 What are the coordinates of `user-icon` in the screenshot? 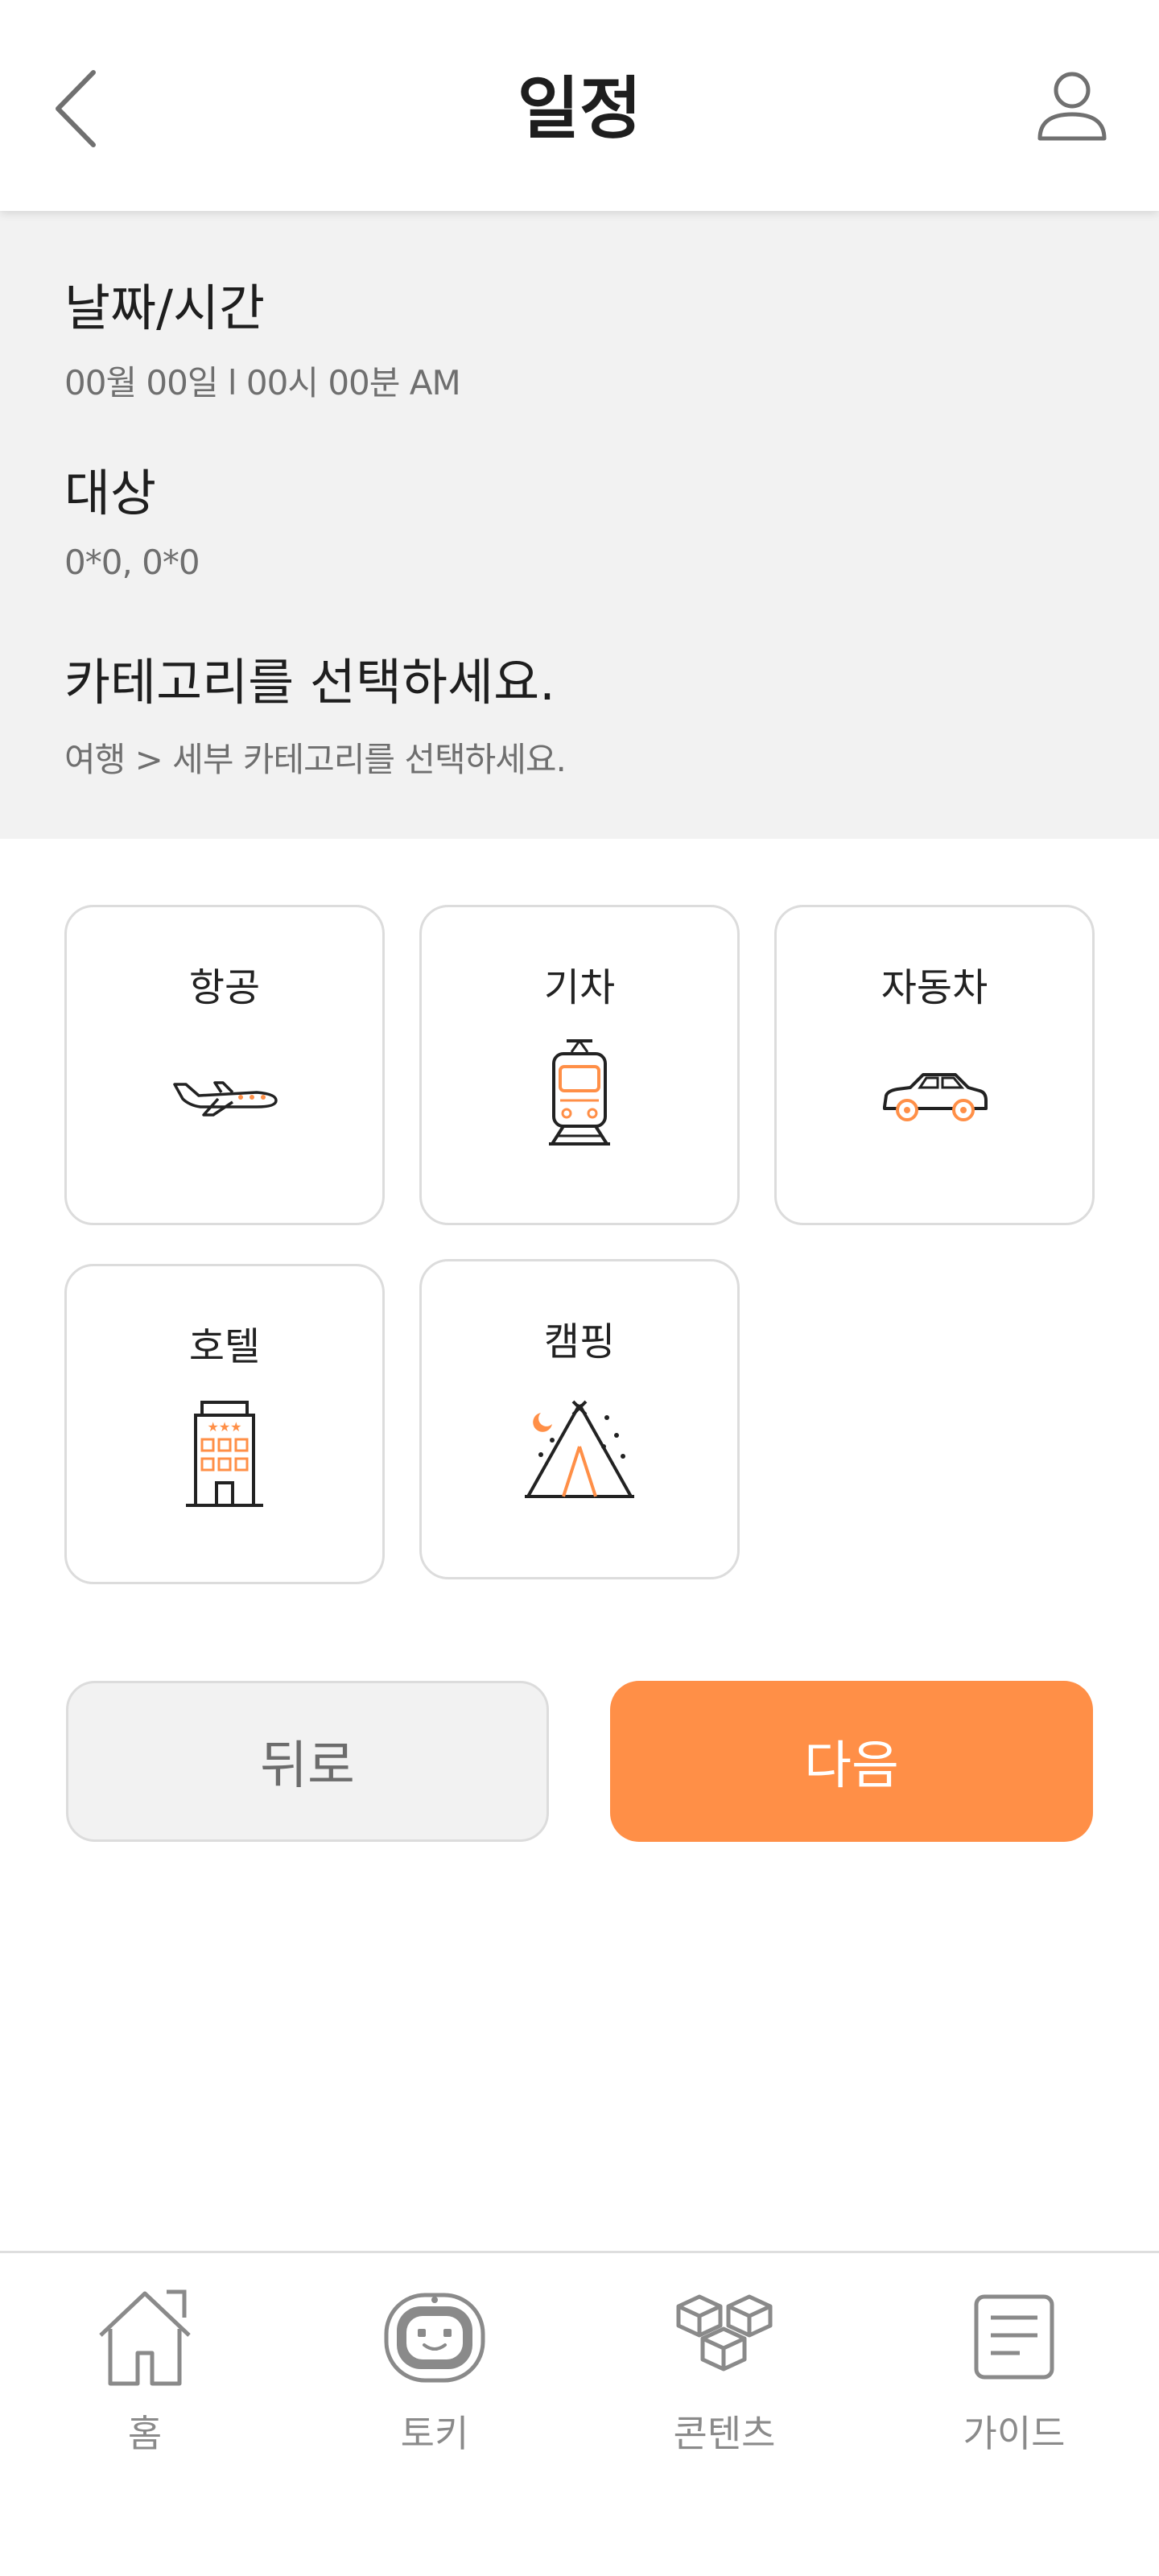 It's located at (1072, 106).